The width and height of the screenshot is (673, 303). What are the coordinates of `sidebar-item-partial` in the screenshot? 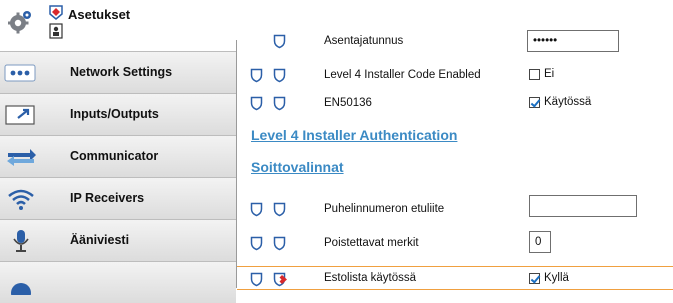 It's located at (118, 282).